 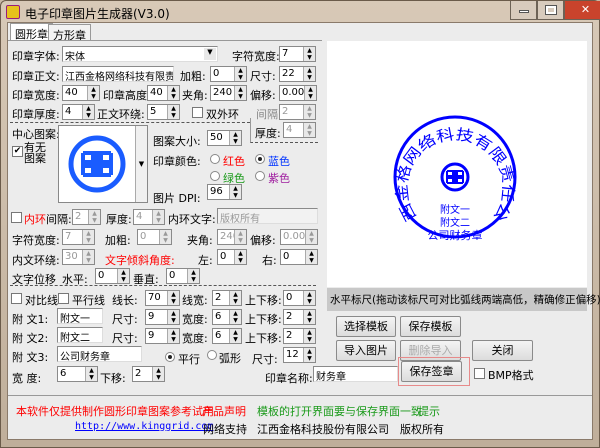 What do you see at coordinates (31, 32) in the screenshot?
I see `tab-round-seal: 圆形章` at bounding box center [31, 32].